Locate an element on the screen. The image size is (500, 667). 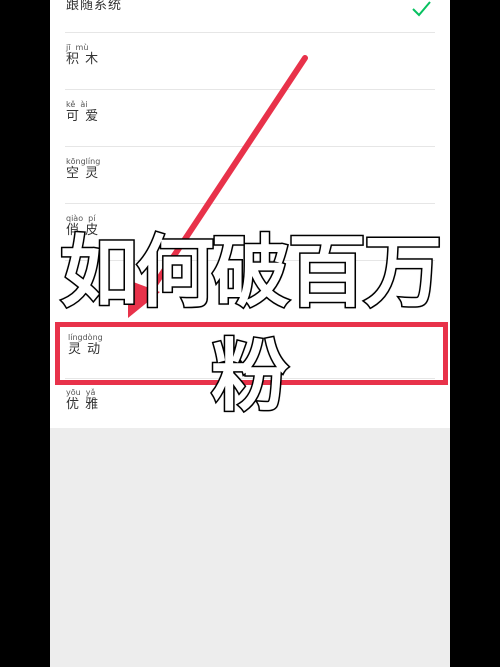
list-item-follow-system: 跟随系统 is located at coordinates (250, 16).